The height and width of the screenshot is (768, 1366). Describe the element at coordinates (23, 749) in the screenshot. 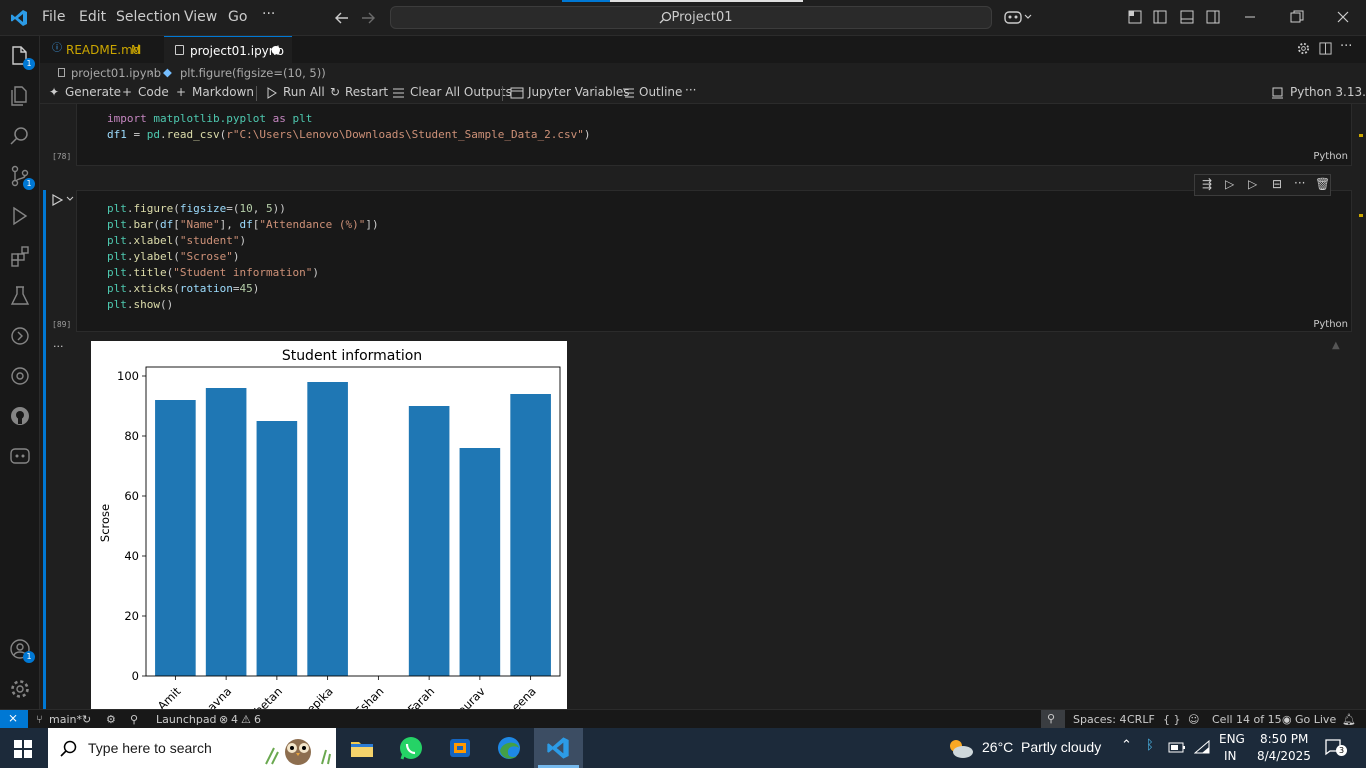

I see `windows-start-icon` at that location.